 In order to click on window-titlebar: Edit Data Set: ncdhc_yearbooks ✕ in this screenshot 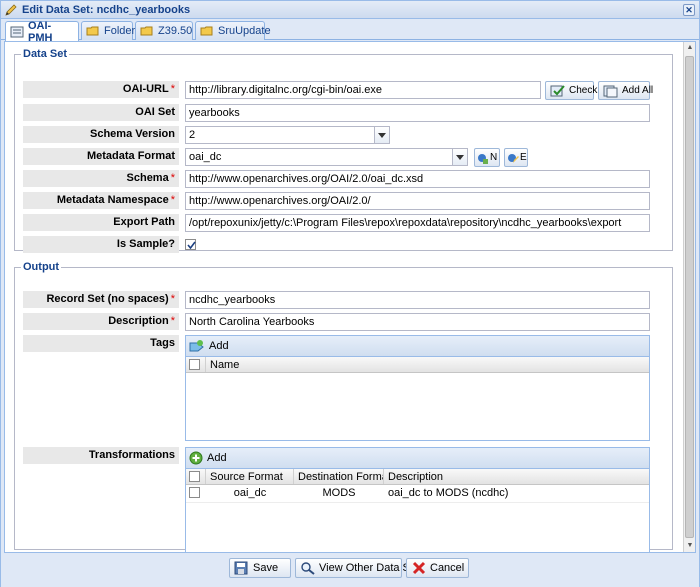, I will do `click(350, 10)`.